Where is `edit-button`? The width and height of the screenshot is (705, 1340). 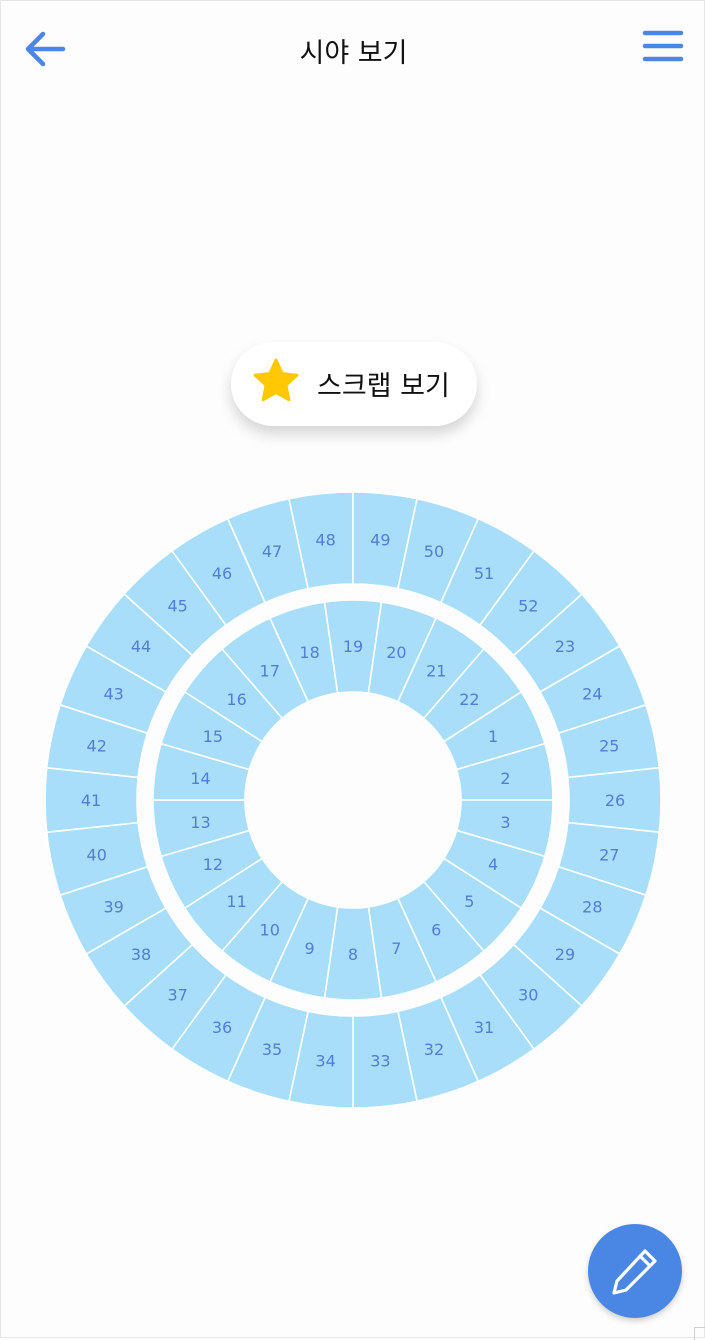 edit-button is located at coordinates (635, 1271).